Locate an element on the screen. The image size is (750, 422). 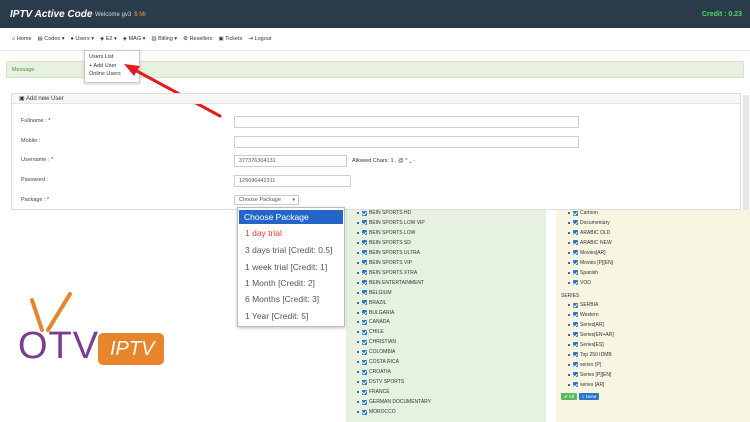
channel-item: ARABIC NEW is located at coordinates (590, 243).